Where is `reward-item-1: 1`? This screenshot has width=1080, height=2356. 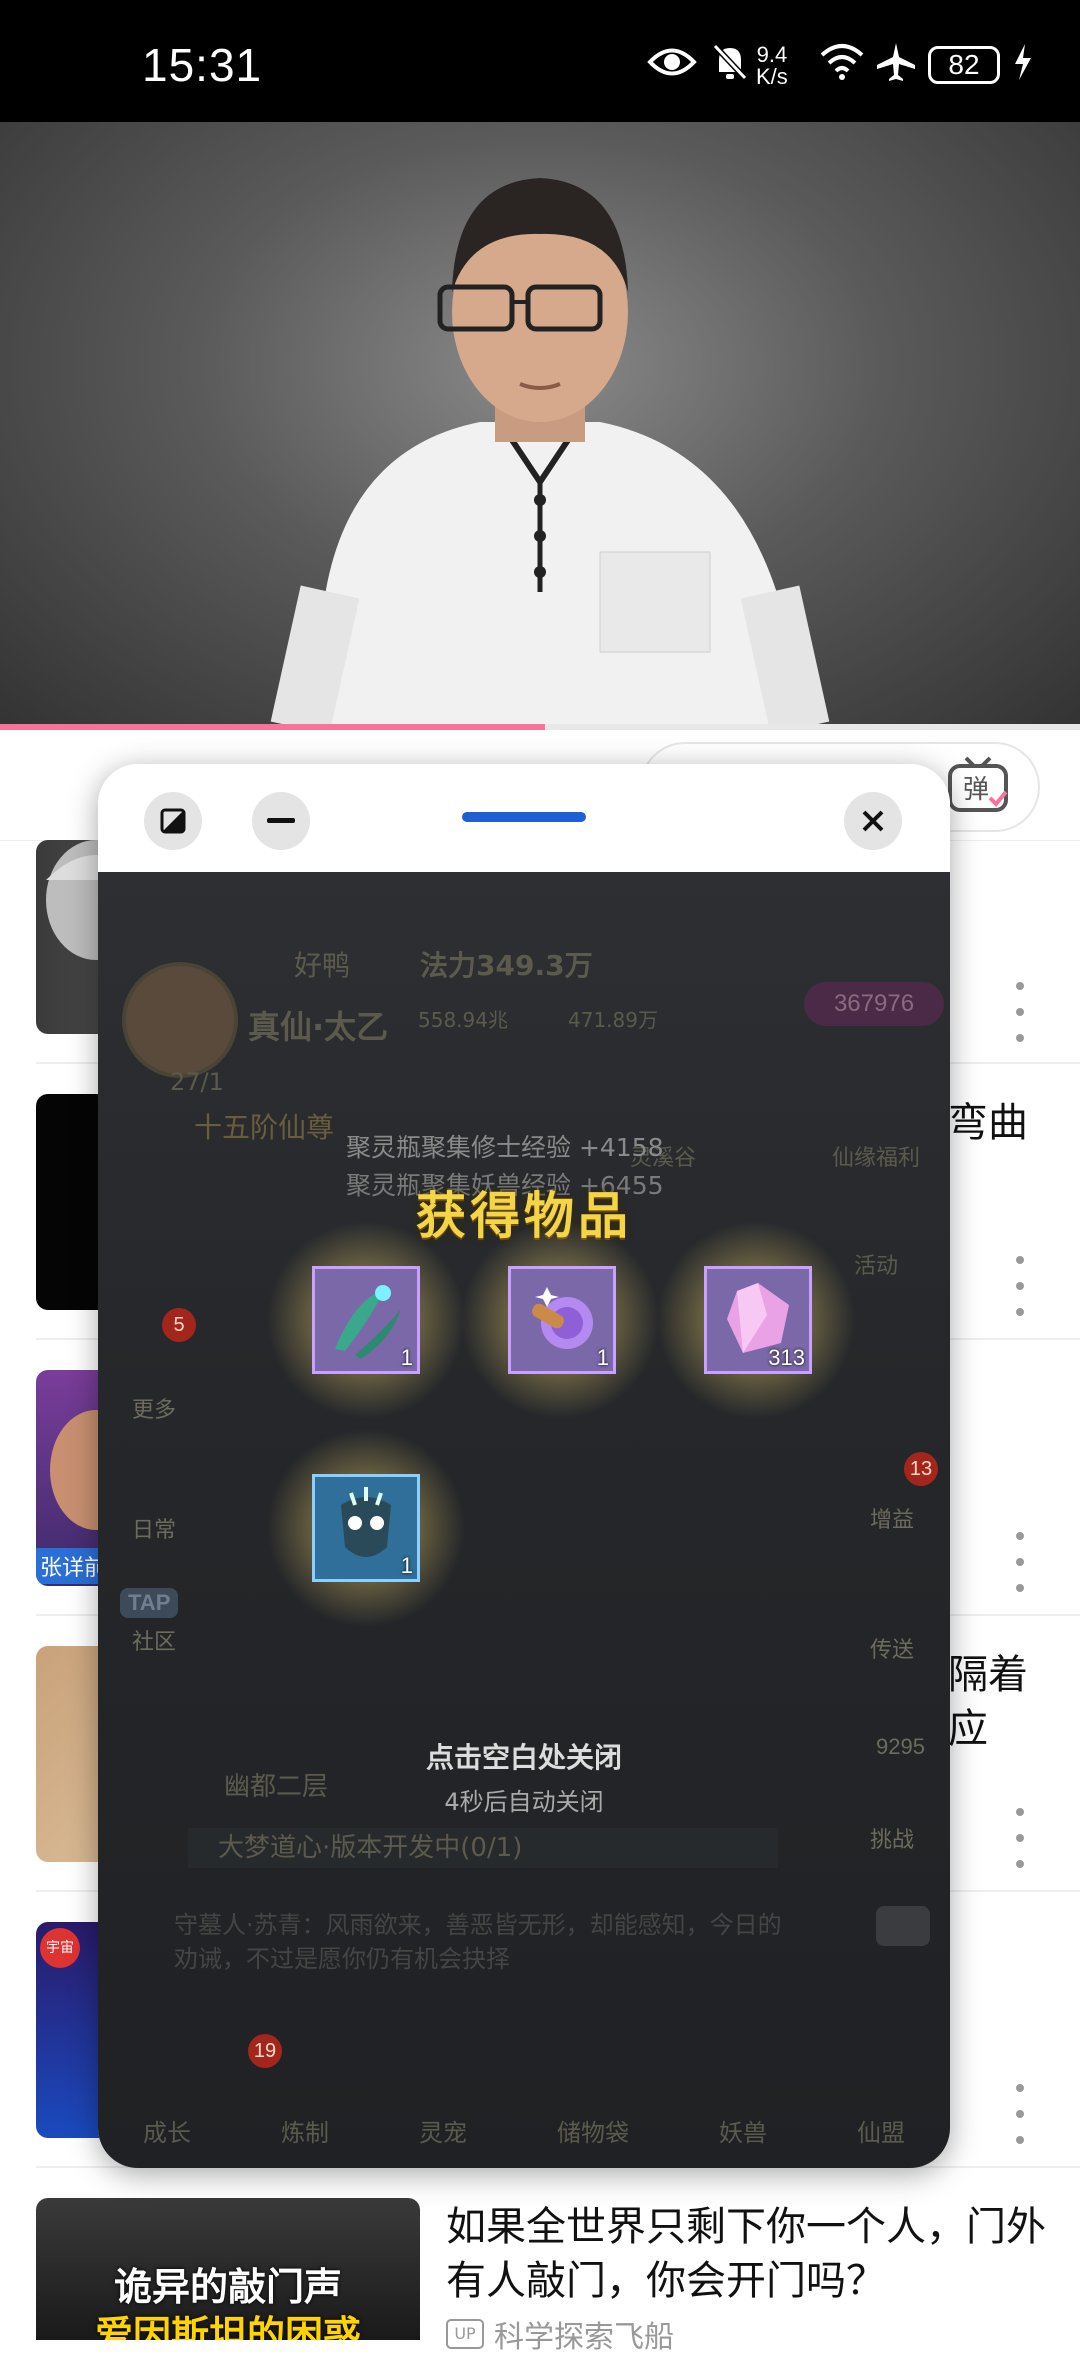
reward-item-1: 1 is located at coordinates (366, 1320).